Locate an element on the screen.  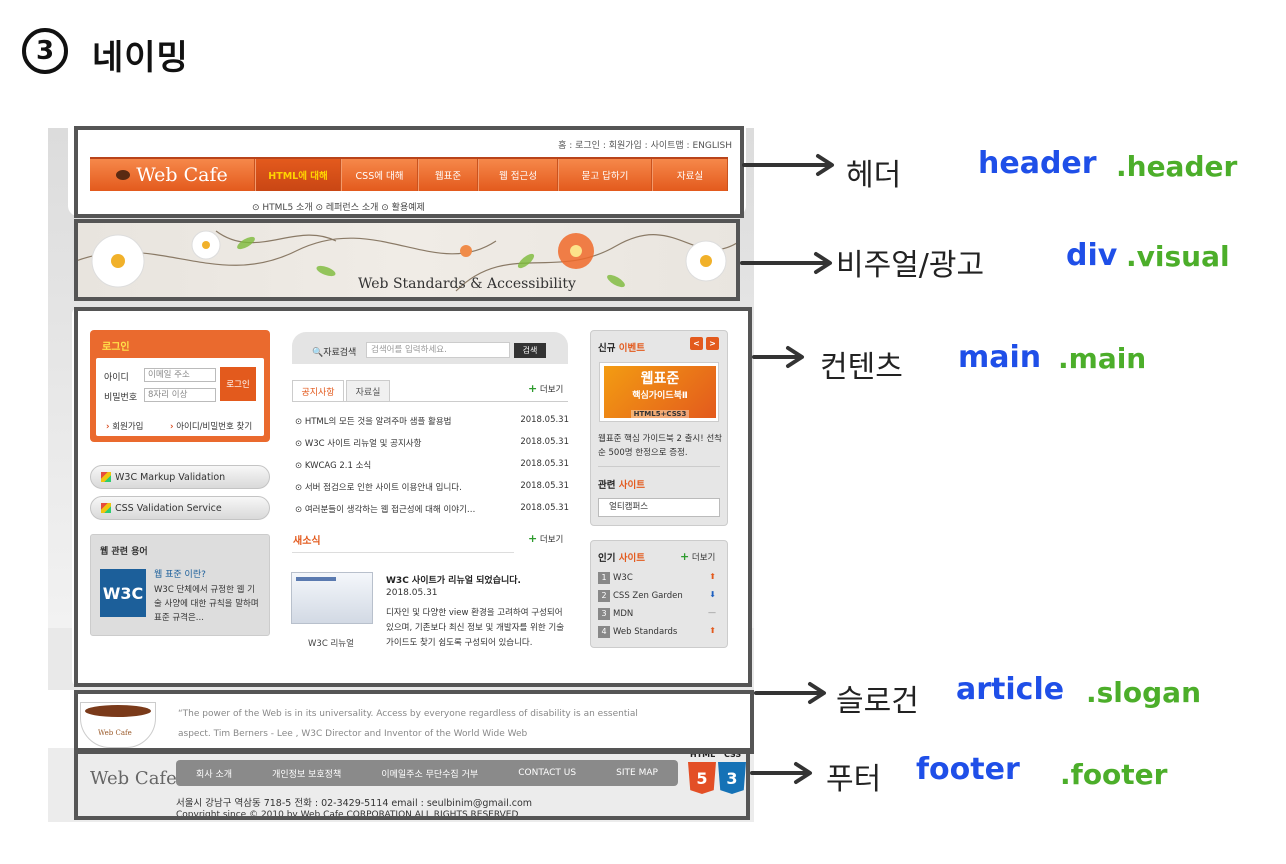
visual-arrow-icon is located at coordinates (786, 263).